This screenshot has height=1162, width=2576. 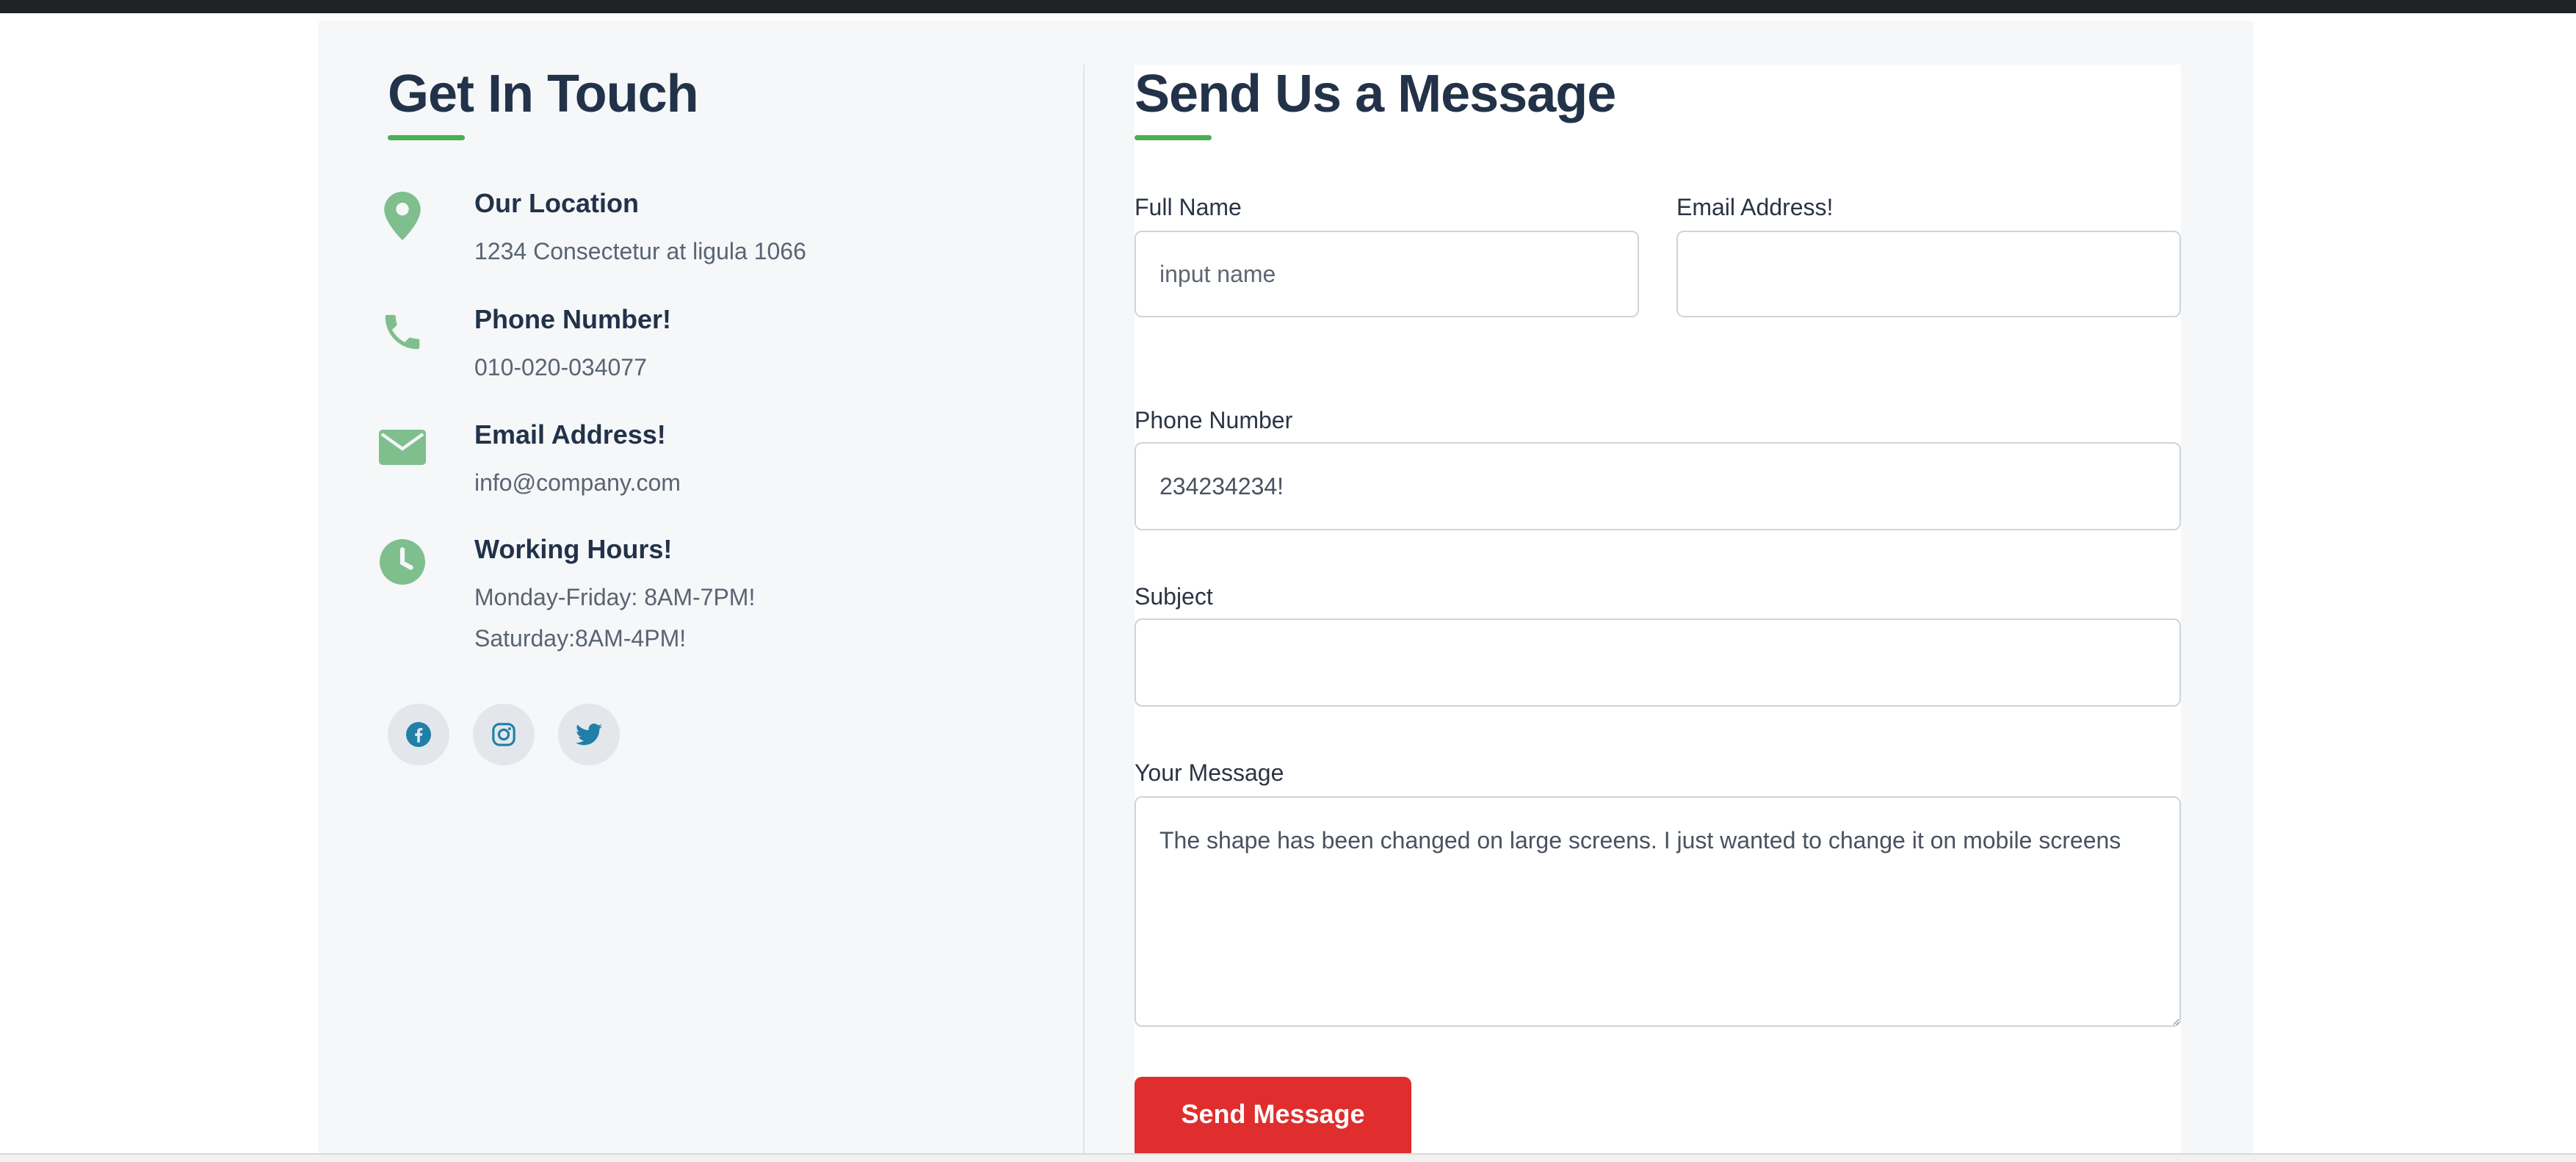 What do you see at coordinates (570, 435) in the screenshot?
I see `info-title: Email Address!` at bounding box center [570, 435].